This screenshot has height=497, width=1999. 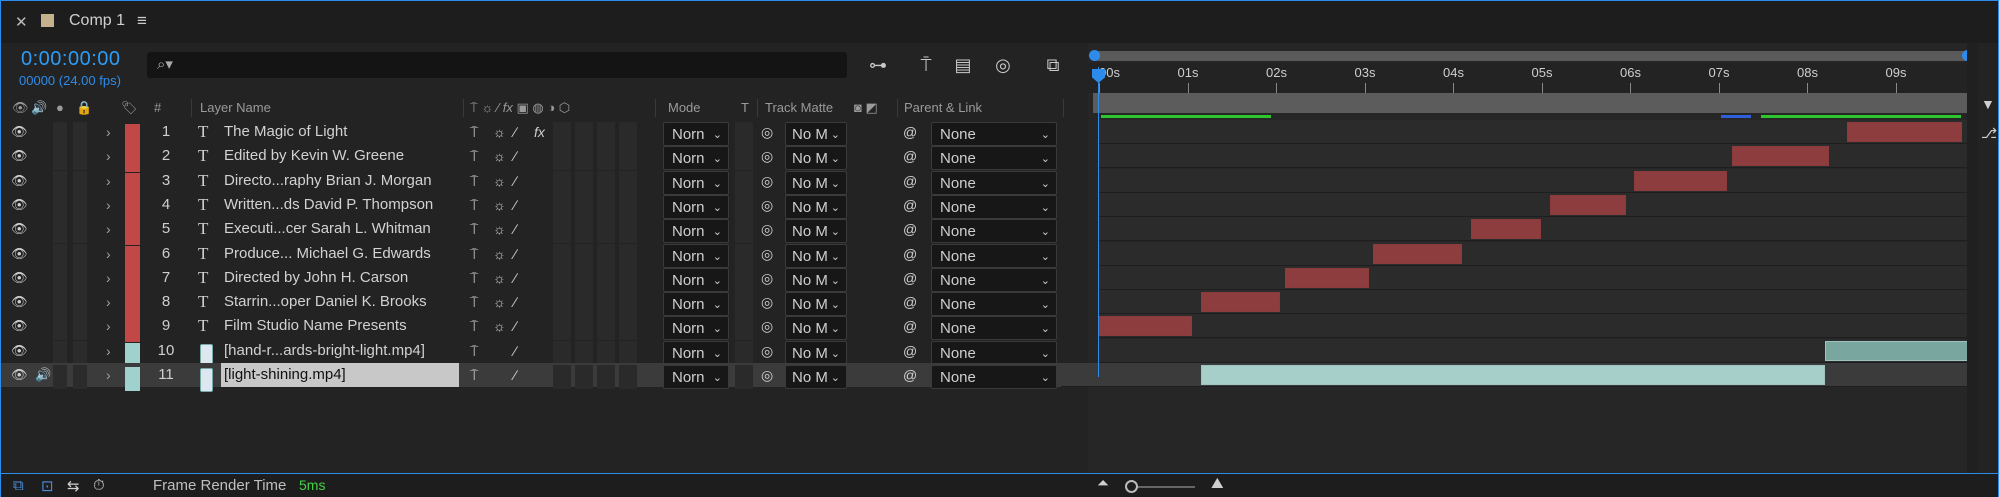 I want to click on column-header-parent-link: Parent & Link, so click(x=943, y=107).